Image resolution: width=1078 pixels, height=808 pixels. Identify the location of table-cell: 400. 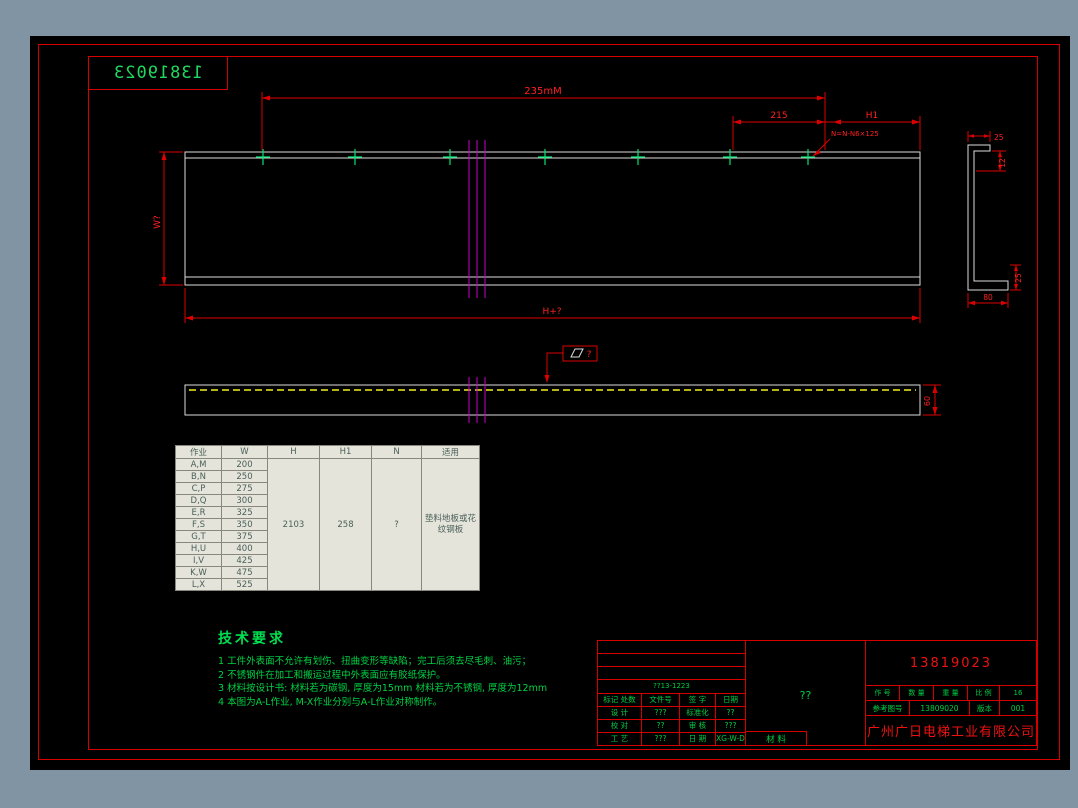
(244, 548).